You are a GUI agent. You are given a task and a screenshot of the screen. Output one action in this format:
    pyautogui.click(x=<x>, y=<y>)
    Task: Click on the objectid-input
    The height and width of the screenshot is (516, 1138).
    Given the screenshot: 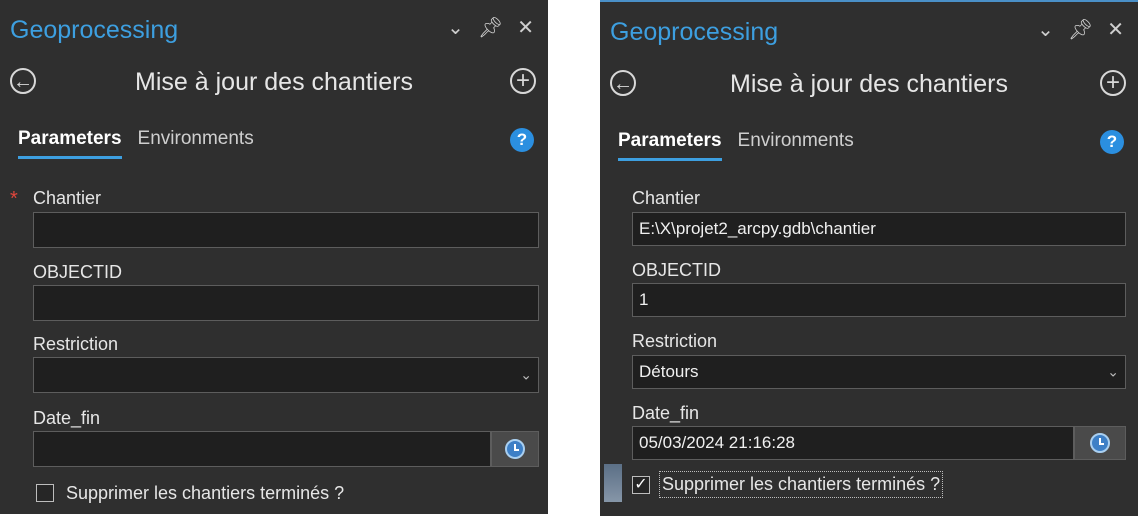 What is the action you would take?
    pyautogui.click(x=286, y=303)
    